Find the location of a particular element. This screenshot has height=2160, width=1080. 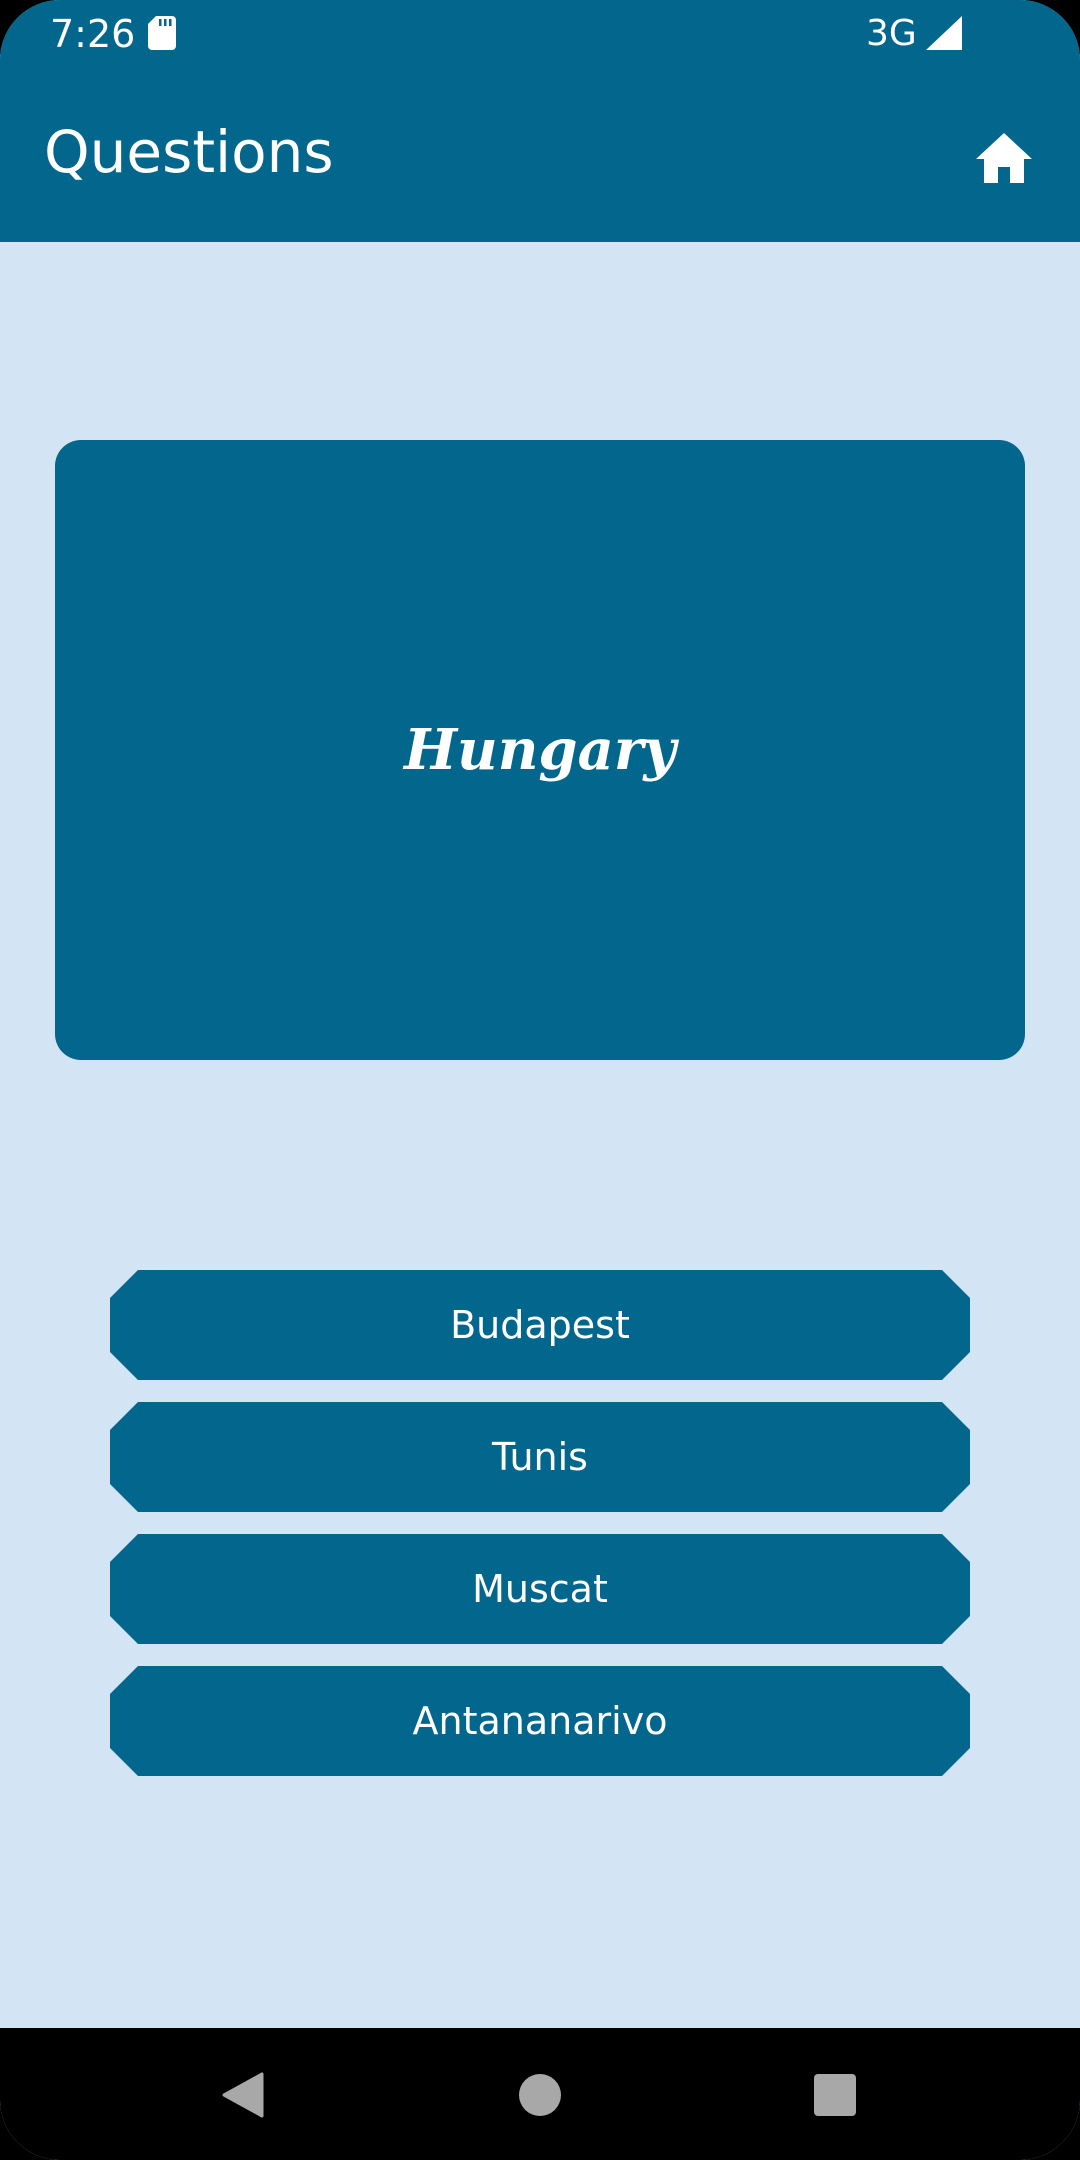

recents-icon is located at coordinates (835, 2095).